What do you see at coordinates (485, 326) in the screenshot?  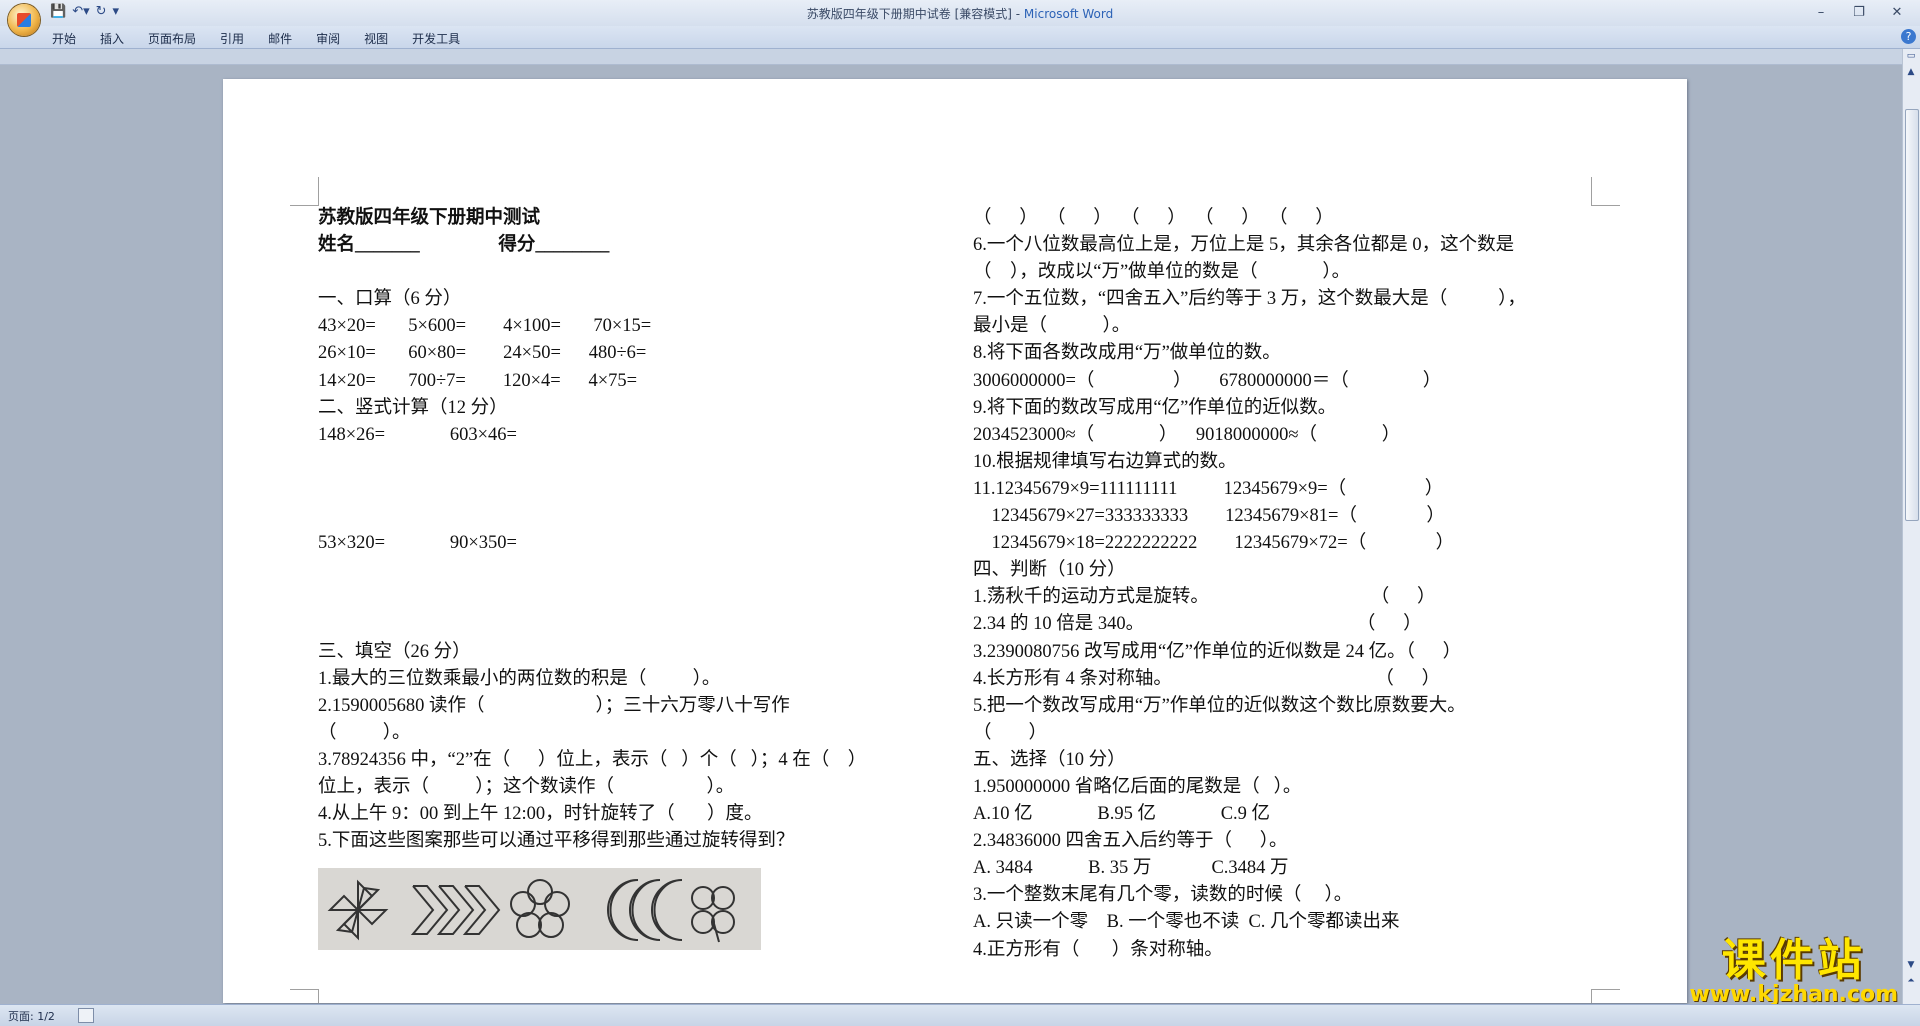 I see `text-line: 43×20= 5×600= 4×100= 70×15=` at bounding box center [485, 326].